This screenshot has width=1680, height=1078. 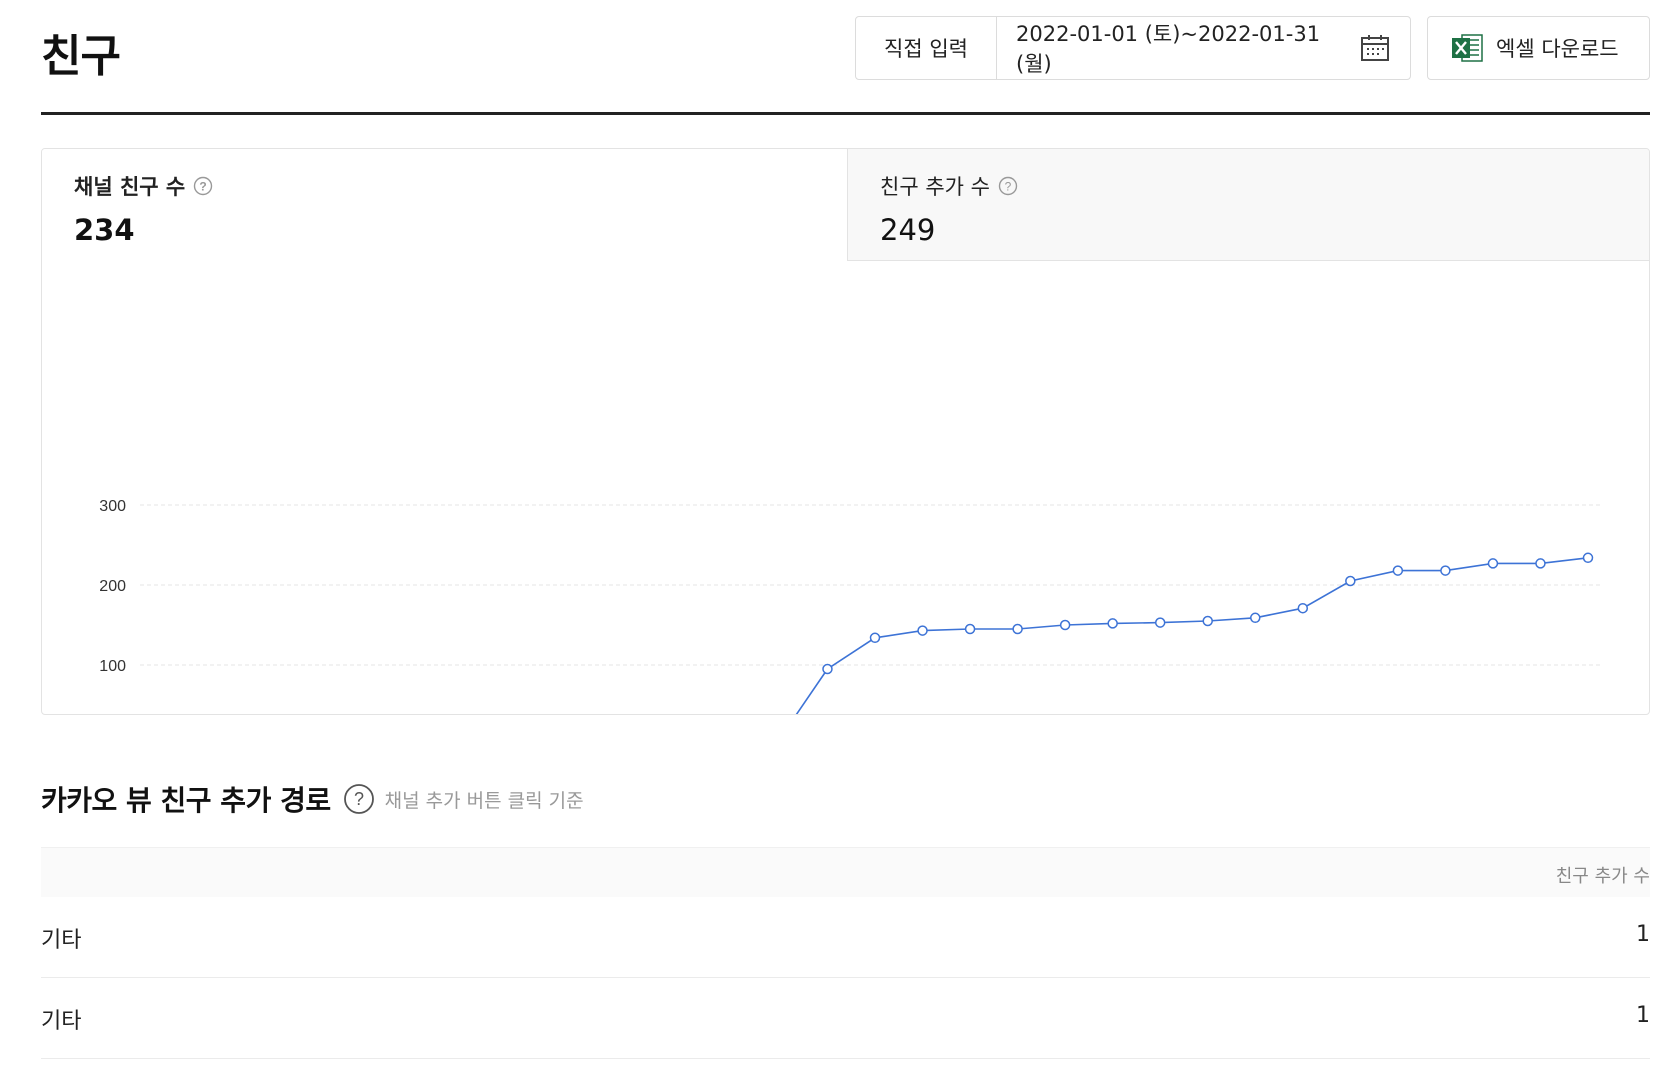 What do you see at coordinates (112, 666) in the screenshot?
I see `y-tick-label: 100` at bounding box center [112, 666].